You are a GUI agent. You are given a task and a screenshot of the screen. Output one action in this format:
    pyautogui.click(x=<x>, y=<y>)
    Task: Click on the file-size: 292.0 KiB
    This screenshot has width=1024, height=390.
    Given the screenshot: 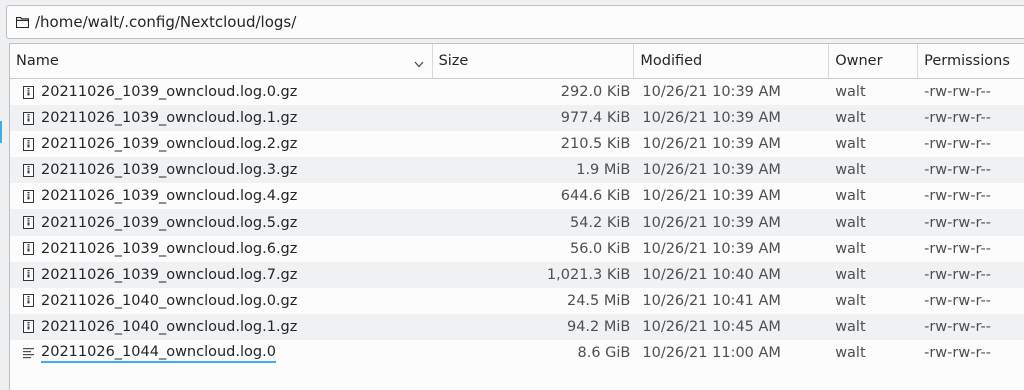 What is the action you would take?
    pyautogui.click(x=595, y=92)
    